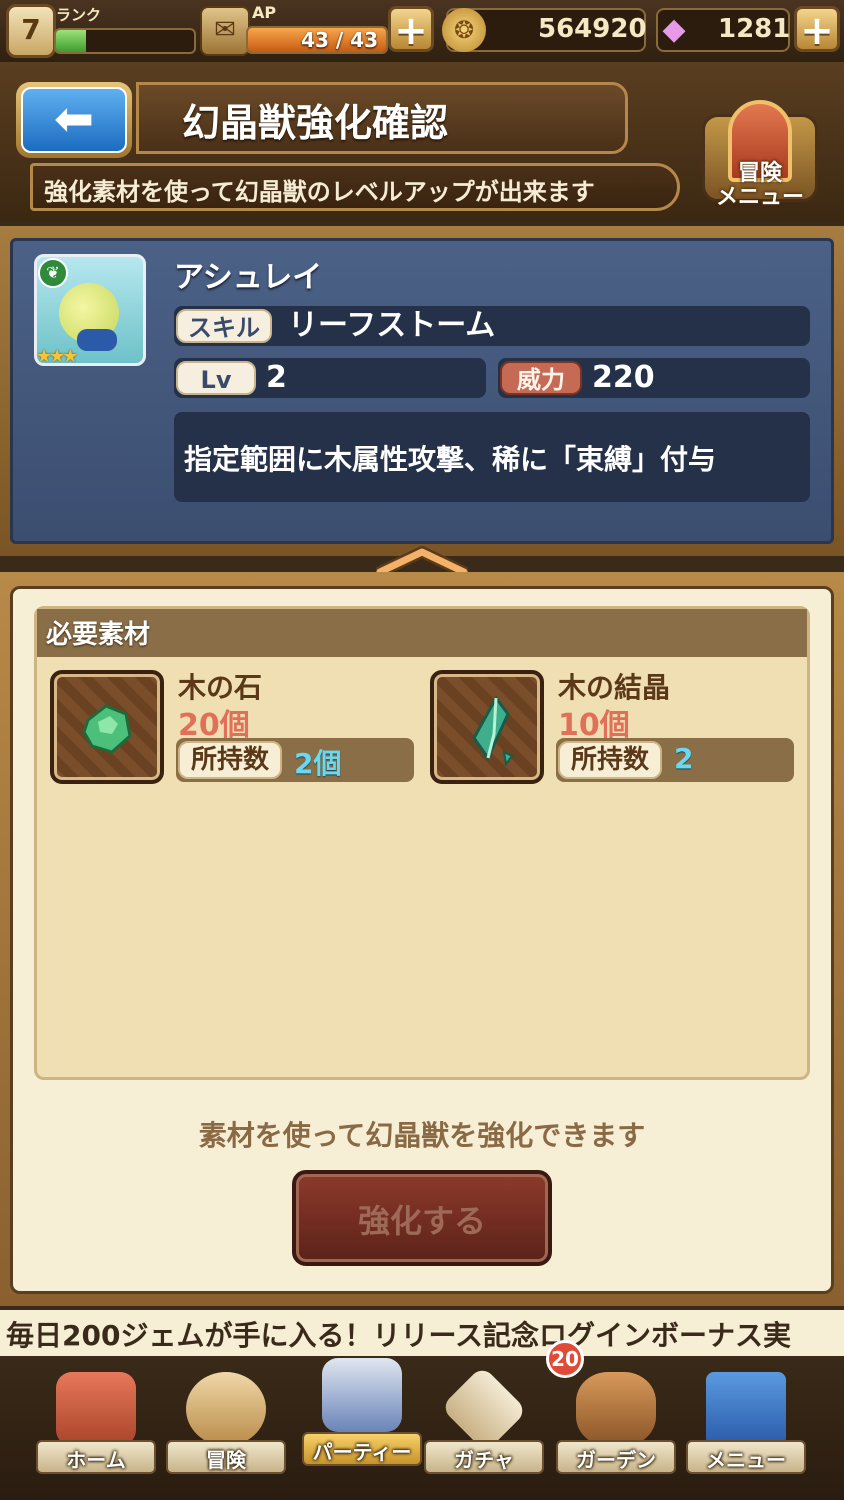 The image size is (844, 1500). I want to click on enhance-hint: 素材を使って幻晶獣を強化できます, so click(422, 1135).